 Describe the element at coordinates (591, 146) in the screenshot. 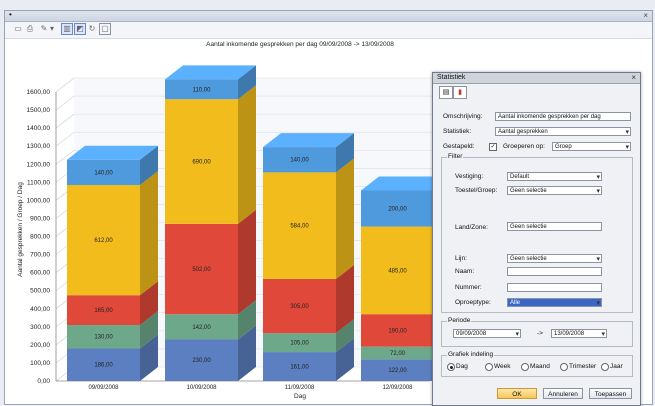

I see `groeperen-select: Groep` at that location.